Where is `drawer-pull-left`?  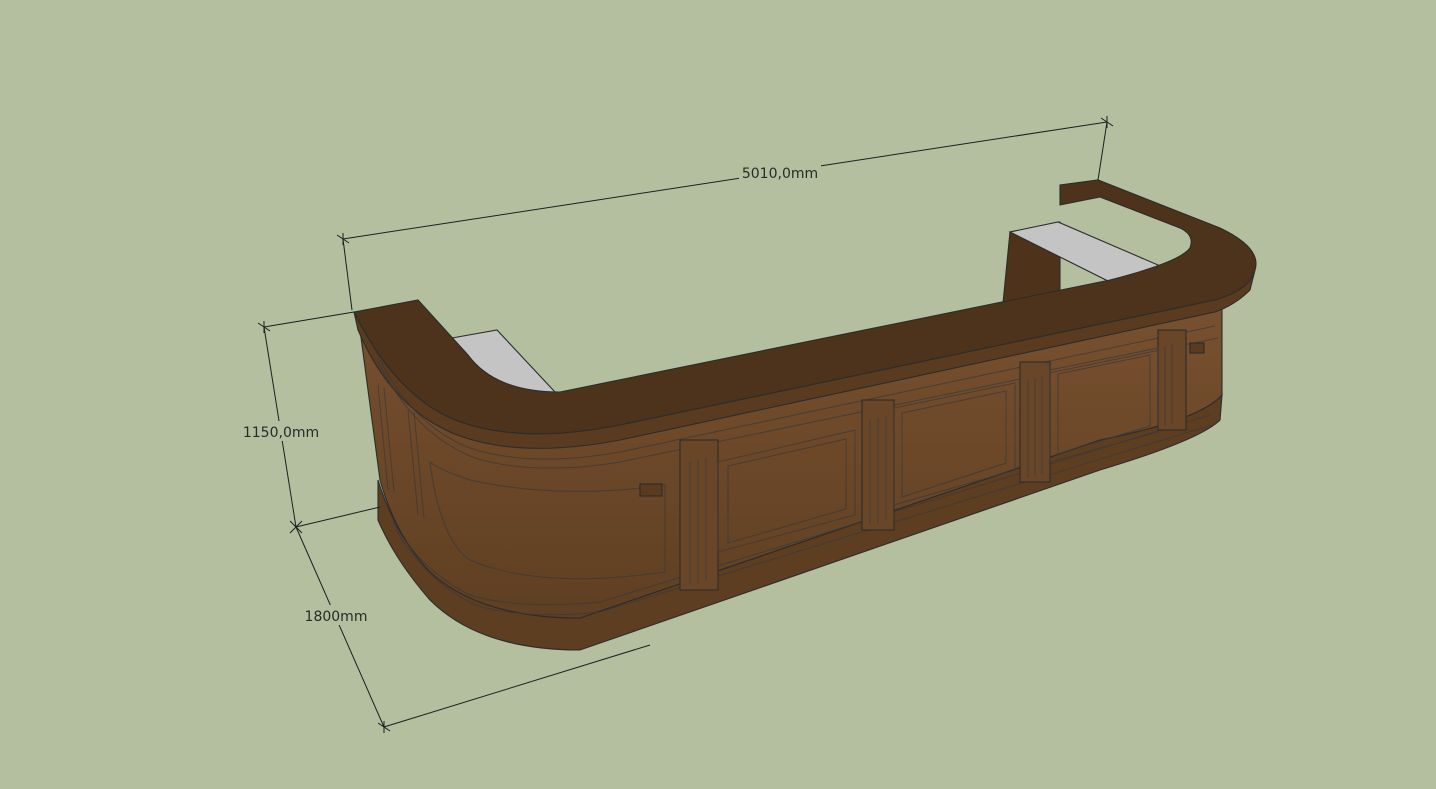 drawer-pull-left is located at coordinates (651, 490).